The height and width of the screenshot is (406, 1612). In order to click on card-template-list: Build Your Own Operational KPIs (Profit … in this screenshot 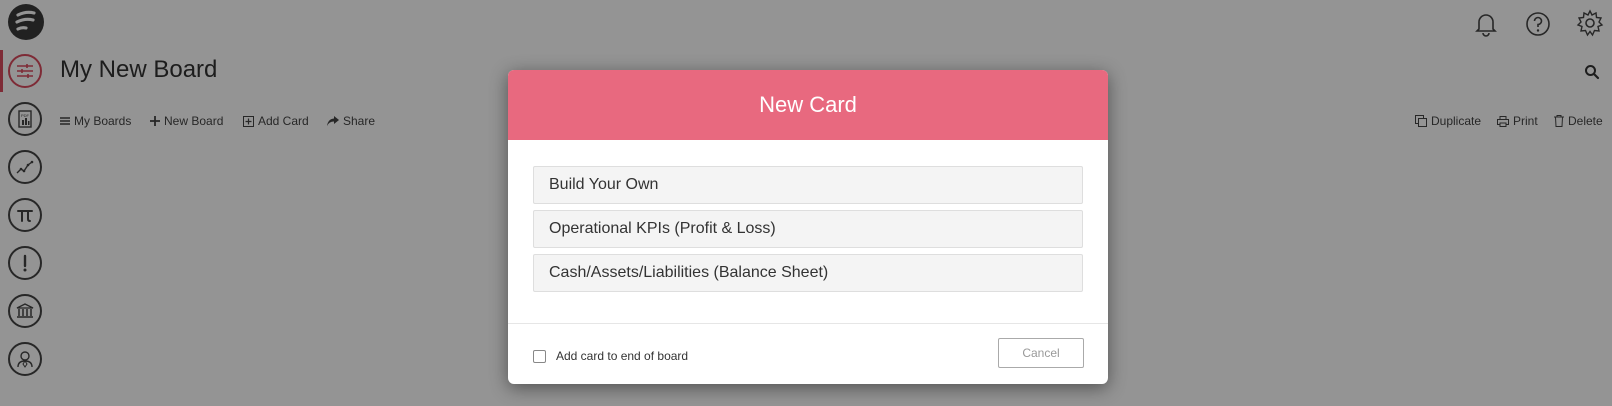, I will do `click(808, 232)`.